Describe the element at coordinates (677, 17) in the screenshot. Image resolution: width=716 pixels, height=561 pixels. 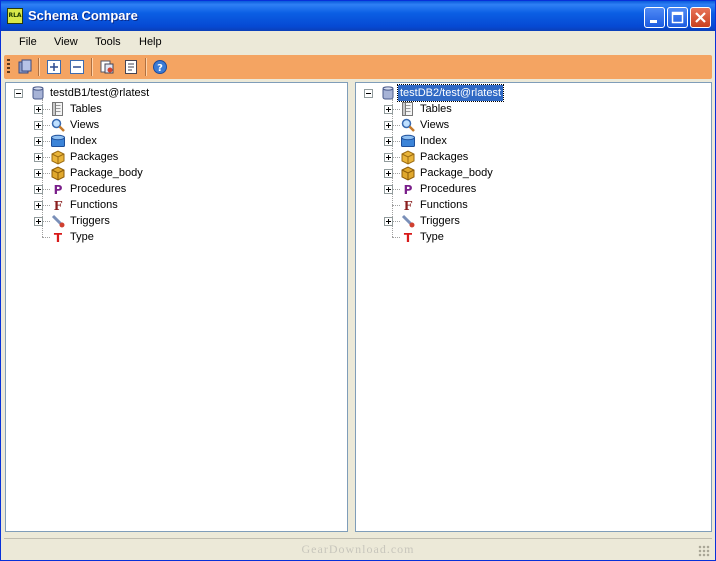
I see `maximize-button` at that location.